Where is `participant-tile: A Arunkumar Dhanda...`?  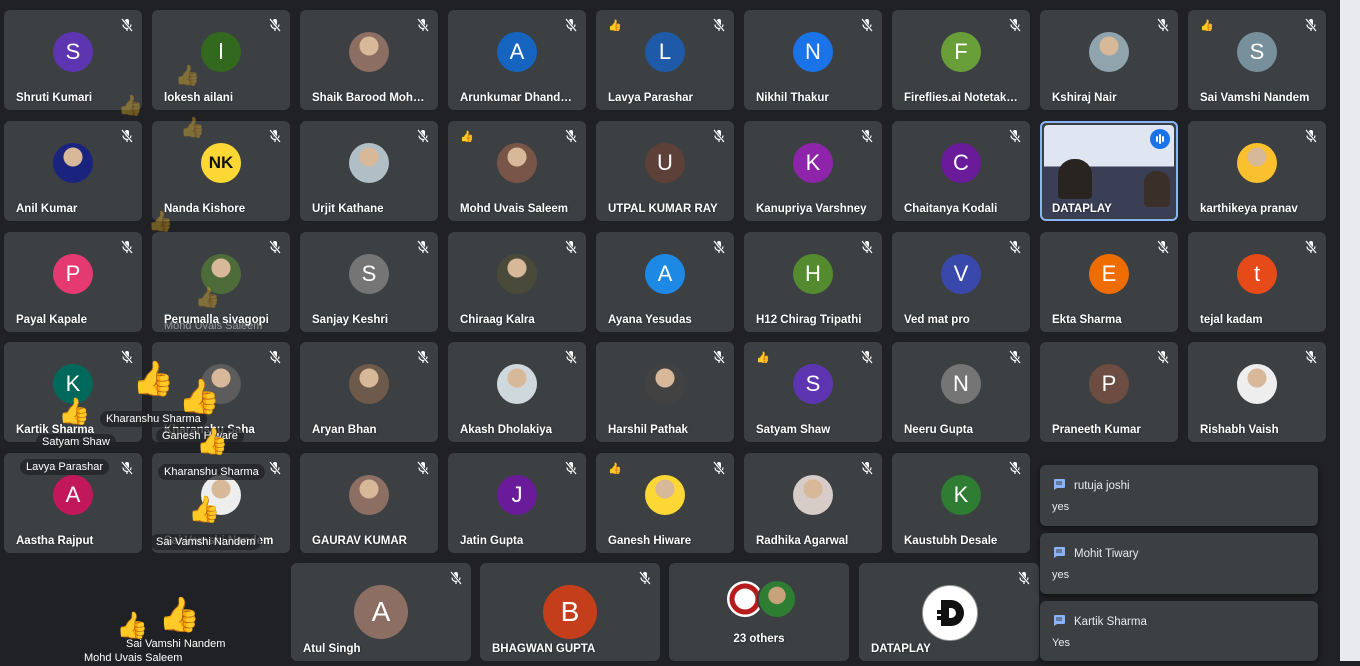 participant-tile: A Arunkumar Dhanda... is located at coordinates (517, 60).